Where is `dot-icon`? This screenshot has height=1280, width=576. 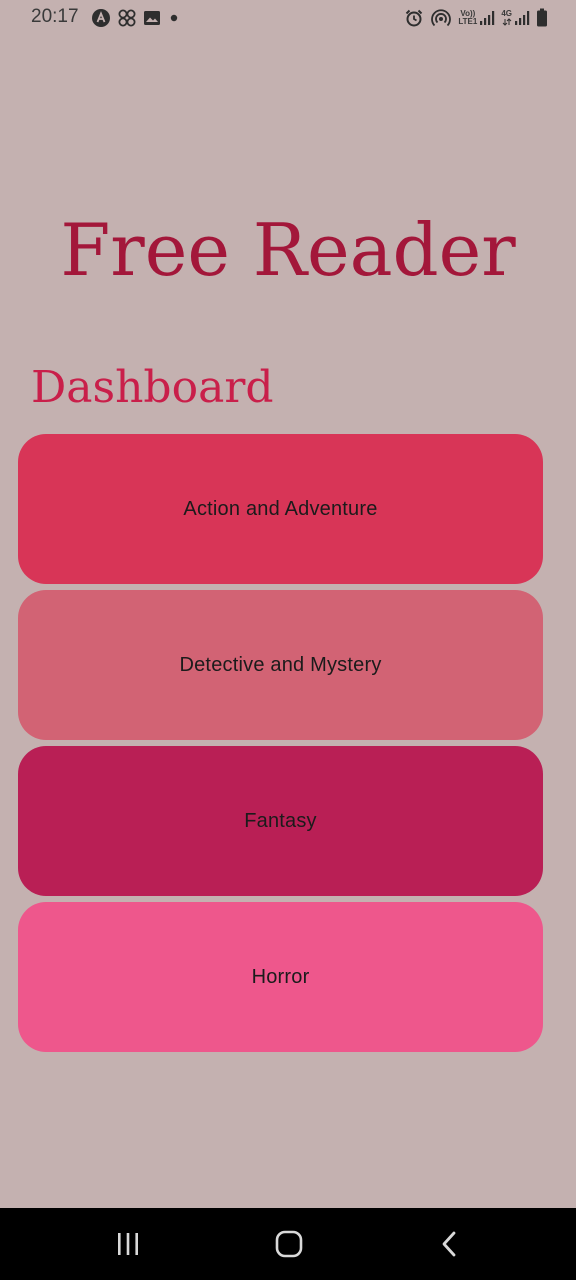
dot-icon is located at coordinates (174, 18).